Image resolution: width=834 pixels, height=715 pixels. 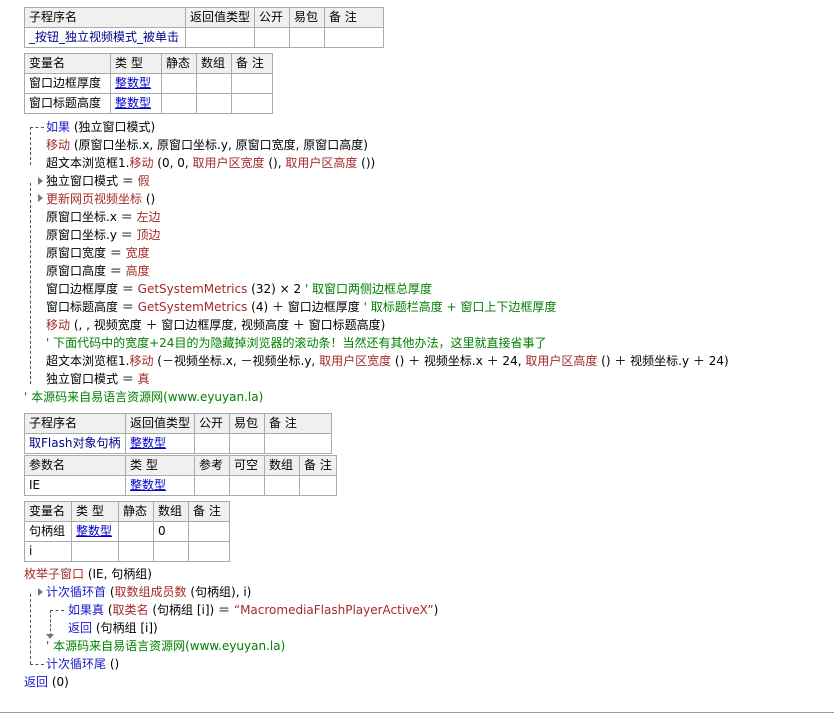 I want to click on code-line: 移动 (, , 视频宽度 ＋ 窗口边框厚度, 视频高度 ＋ 窗口标题高度), so click(x=215, y=325).